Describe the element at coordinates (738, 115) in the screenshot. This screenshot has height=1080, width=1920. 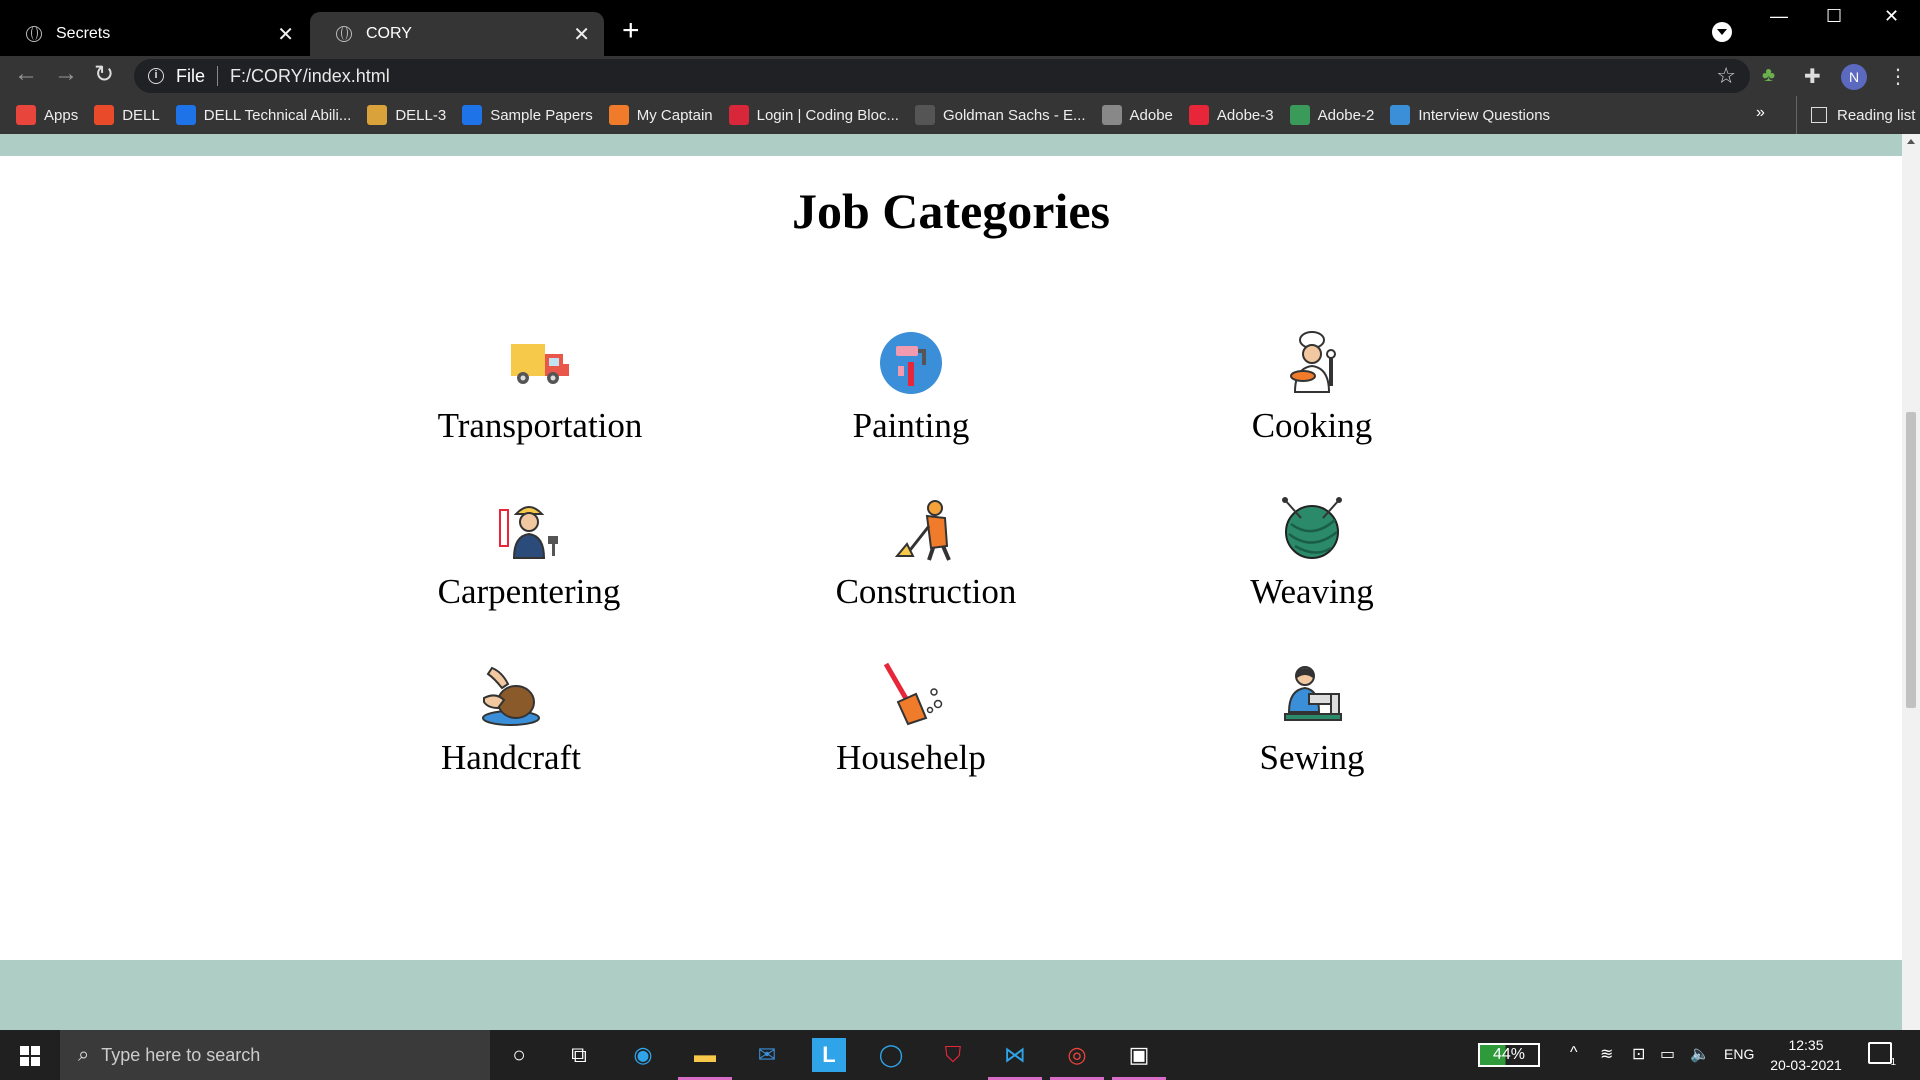
I see `codingblocks-favicon` at that location.